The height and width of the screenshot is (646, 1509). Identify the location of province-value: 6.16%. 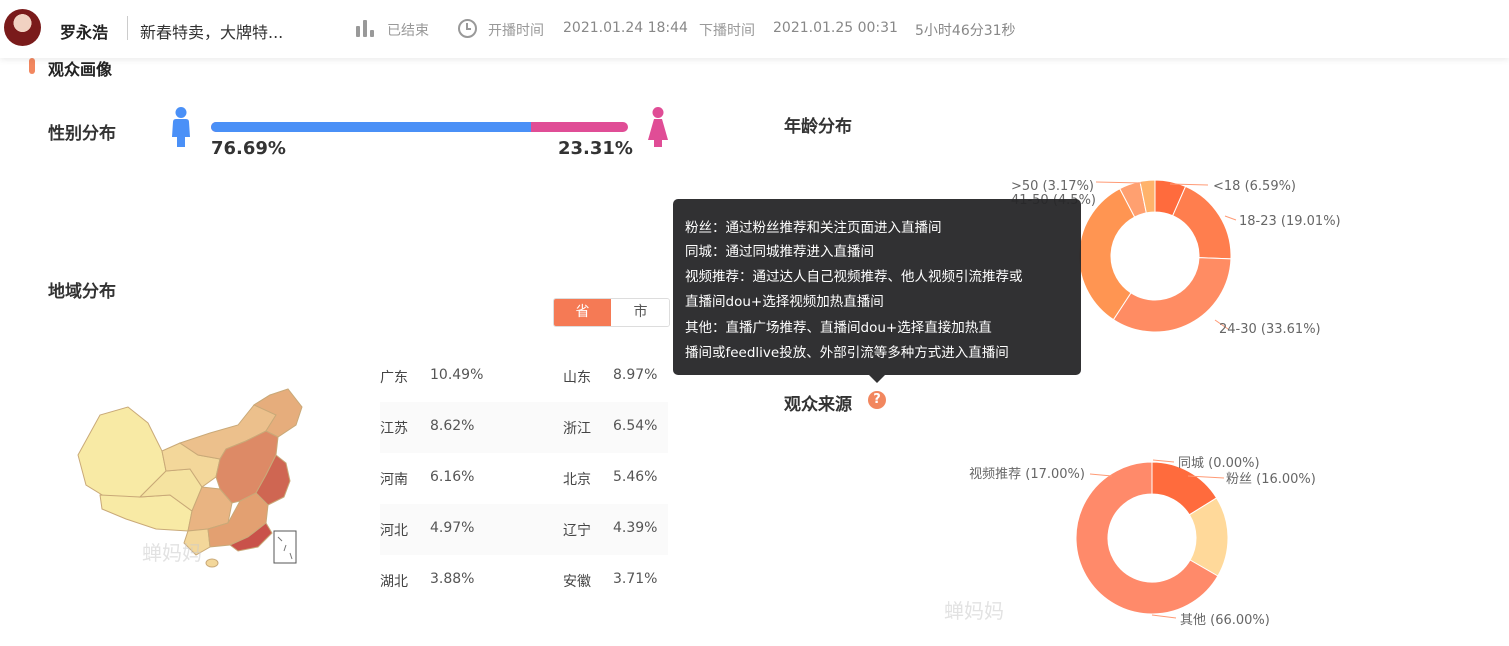
(452, 477).